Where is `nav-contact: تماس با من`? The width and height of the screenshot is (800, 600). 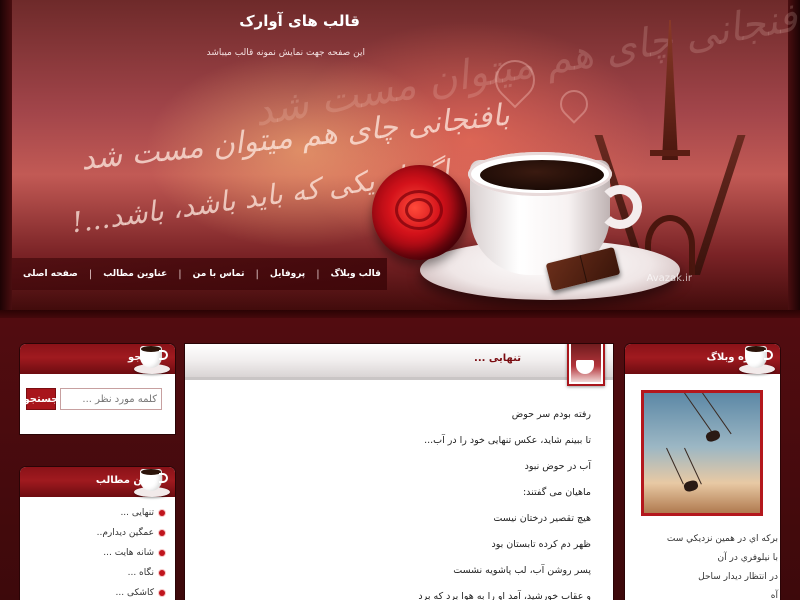
nav-contact: تماس با من is located at coordinates (219, 274).